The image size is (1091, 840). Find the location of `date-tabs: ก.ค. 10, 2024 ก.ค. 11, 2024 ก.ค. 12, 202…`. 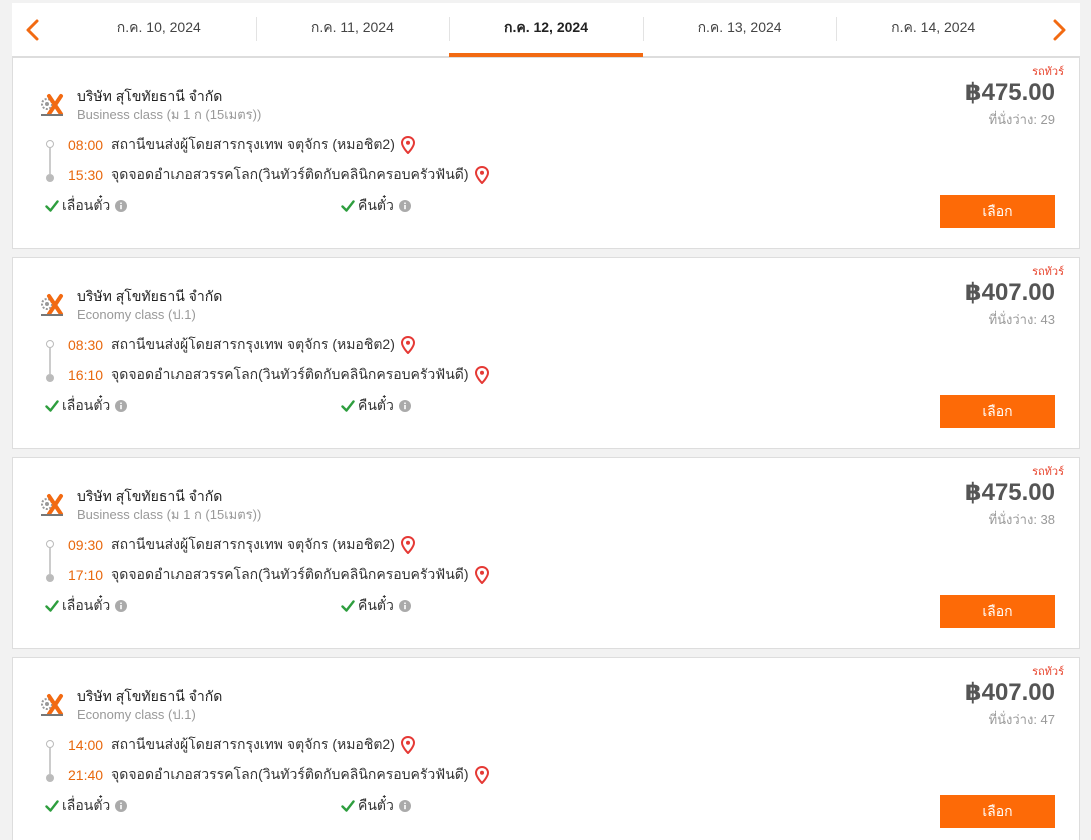

date-tabs: ก.ค. 10, 2024 ก.ค. 11, 2024 ก.ค. 12, 202… is located at coordinates (546, 30).